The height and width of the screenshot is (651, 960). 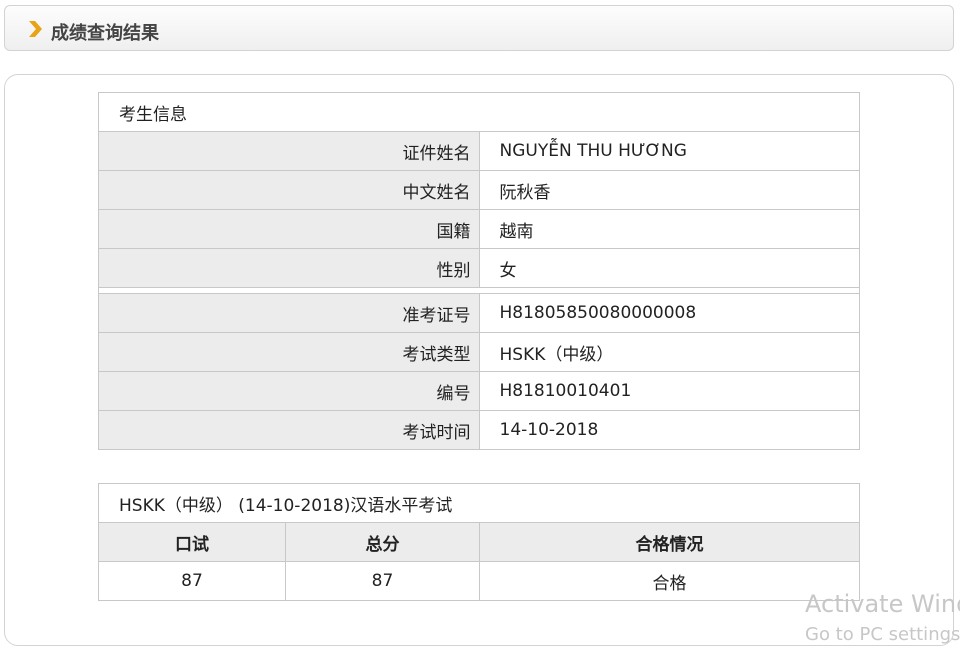 What do you see at coordinates (882, 634) in the screenshot?
I see `activation-watermark-subtitle: Go to PC settings` at bounding box center [882, 634].